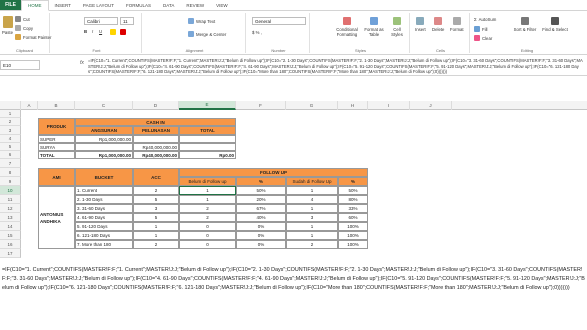 The image size is (587, 330). I want to click on cash-in-header: CASH IN, so click(155, 122).